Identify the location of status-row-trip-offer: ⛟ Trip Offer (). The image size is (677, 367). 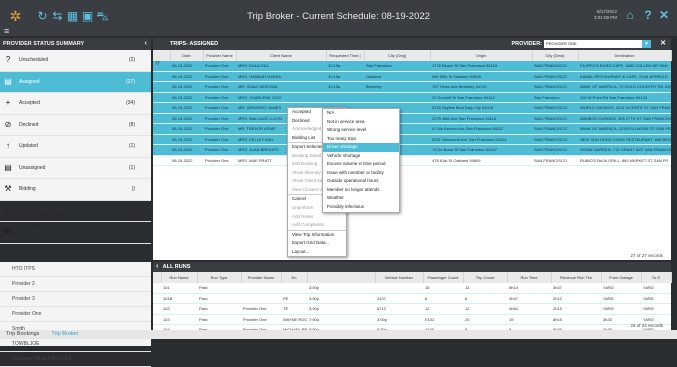
(75, 233).